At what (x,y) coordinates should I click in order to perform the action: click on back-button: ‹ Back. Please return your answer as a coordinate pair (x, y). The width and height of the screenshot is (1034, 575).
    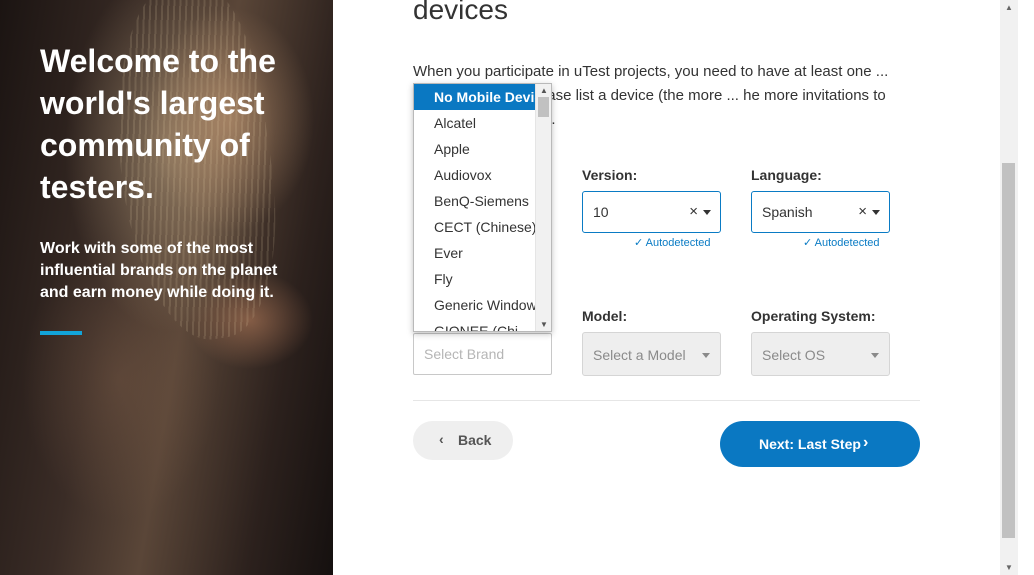
    Looking at the image, I should click on (463, 440).